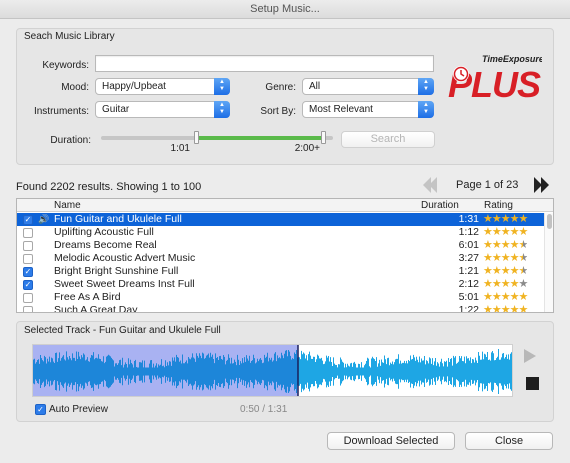 This screenshot has height=463, width=570. What do you see at coordinates (548, 262) in the screenshot?
I see `table-scrollbar` at bounding box center [548, 262].